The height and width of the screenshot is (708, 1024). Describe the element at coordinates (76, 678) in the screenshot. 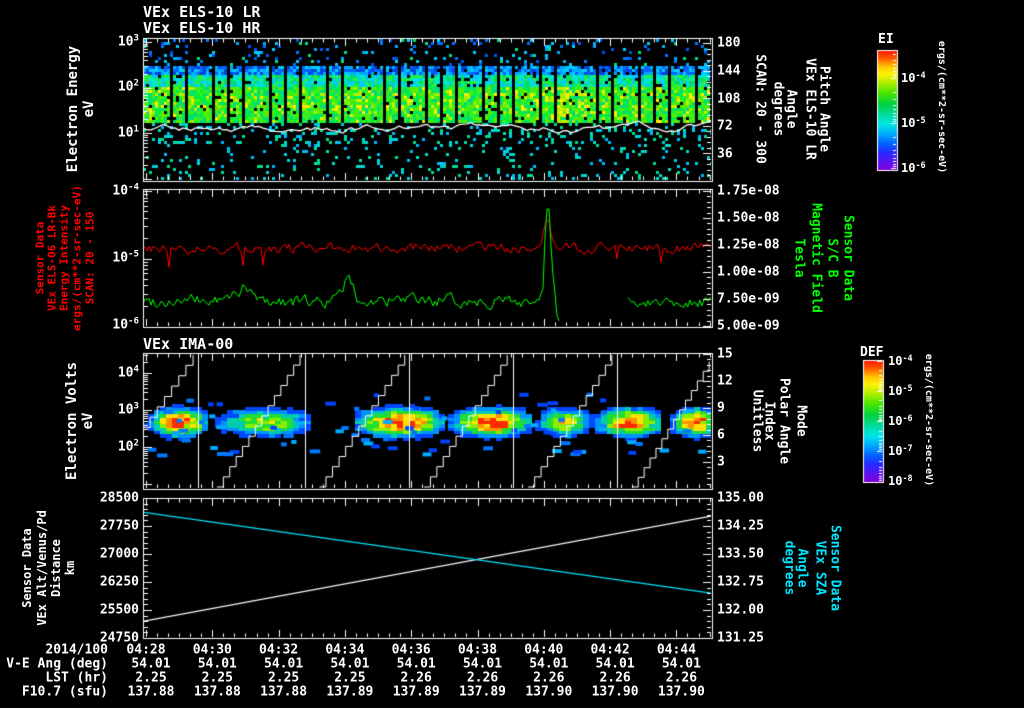

I see `table-row-label-lst: LST (hr)` at that location.